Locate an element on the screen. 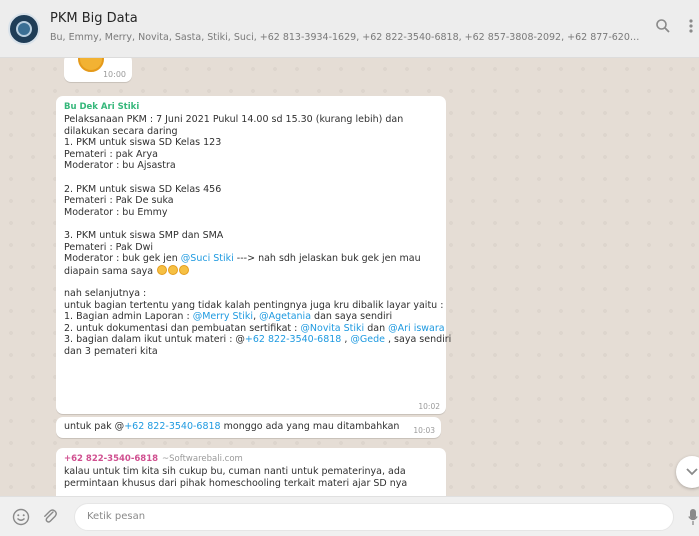 Image resolution: width=699 pixels, height=536 pixels. message-sender: Bu Dek Ari Stiki is located at coordinates (251, 107).